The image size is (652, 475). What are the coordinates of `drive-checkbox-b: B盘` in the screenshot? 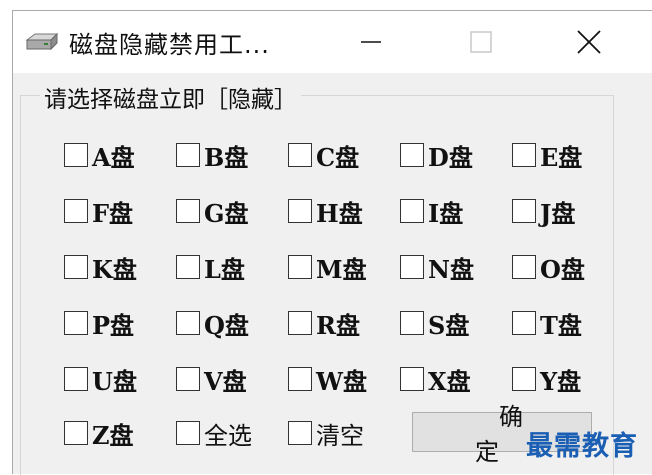 It's located at (212, 155).